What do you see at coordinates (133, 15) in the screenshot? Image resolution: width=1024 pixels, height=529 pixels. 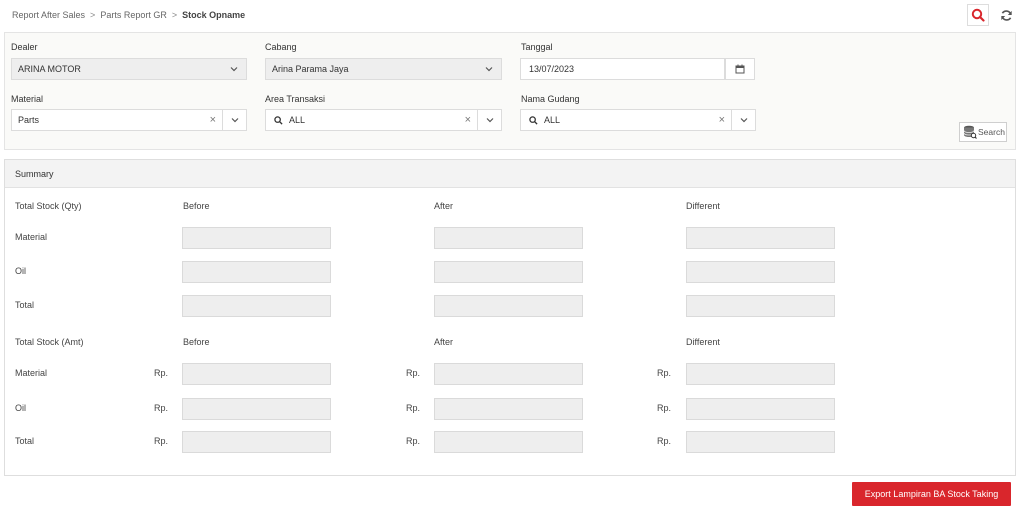 I see `breadcrumb-item-parts-report-gr: Parts Report GR` at bounding box center [133, 15].